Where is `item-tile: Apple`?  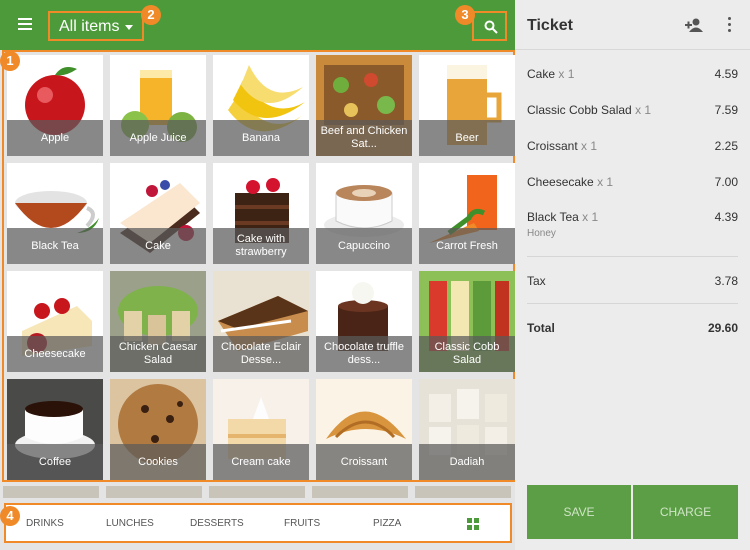 item-tile: Apple is located at coordinates (55, 105).